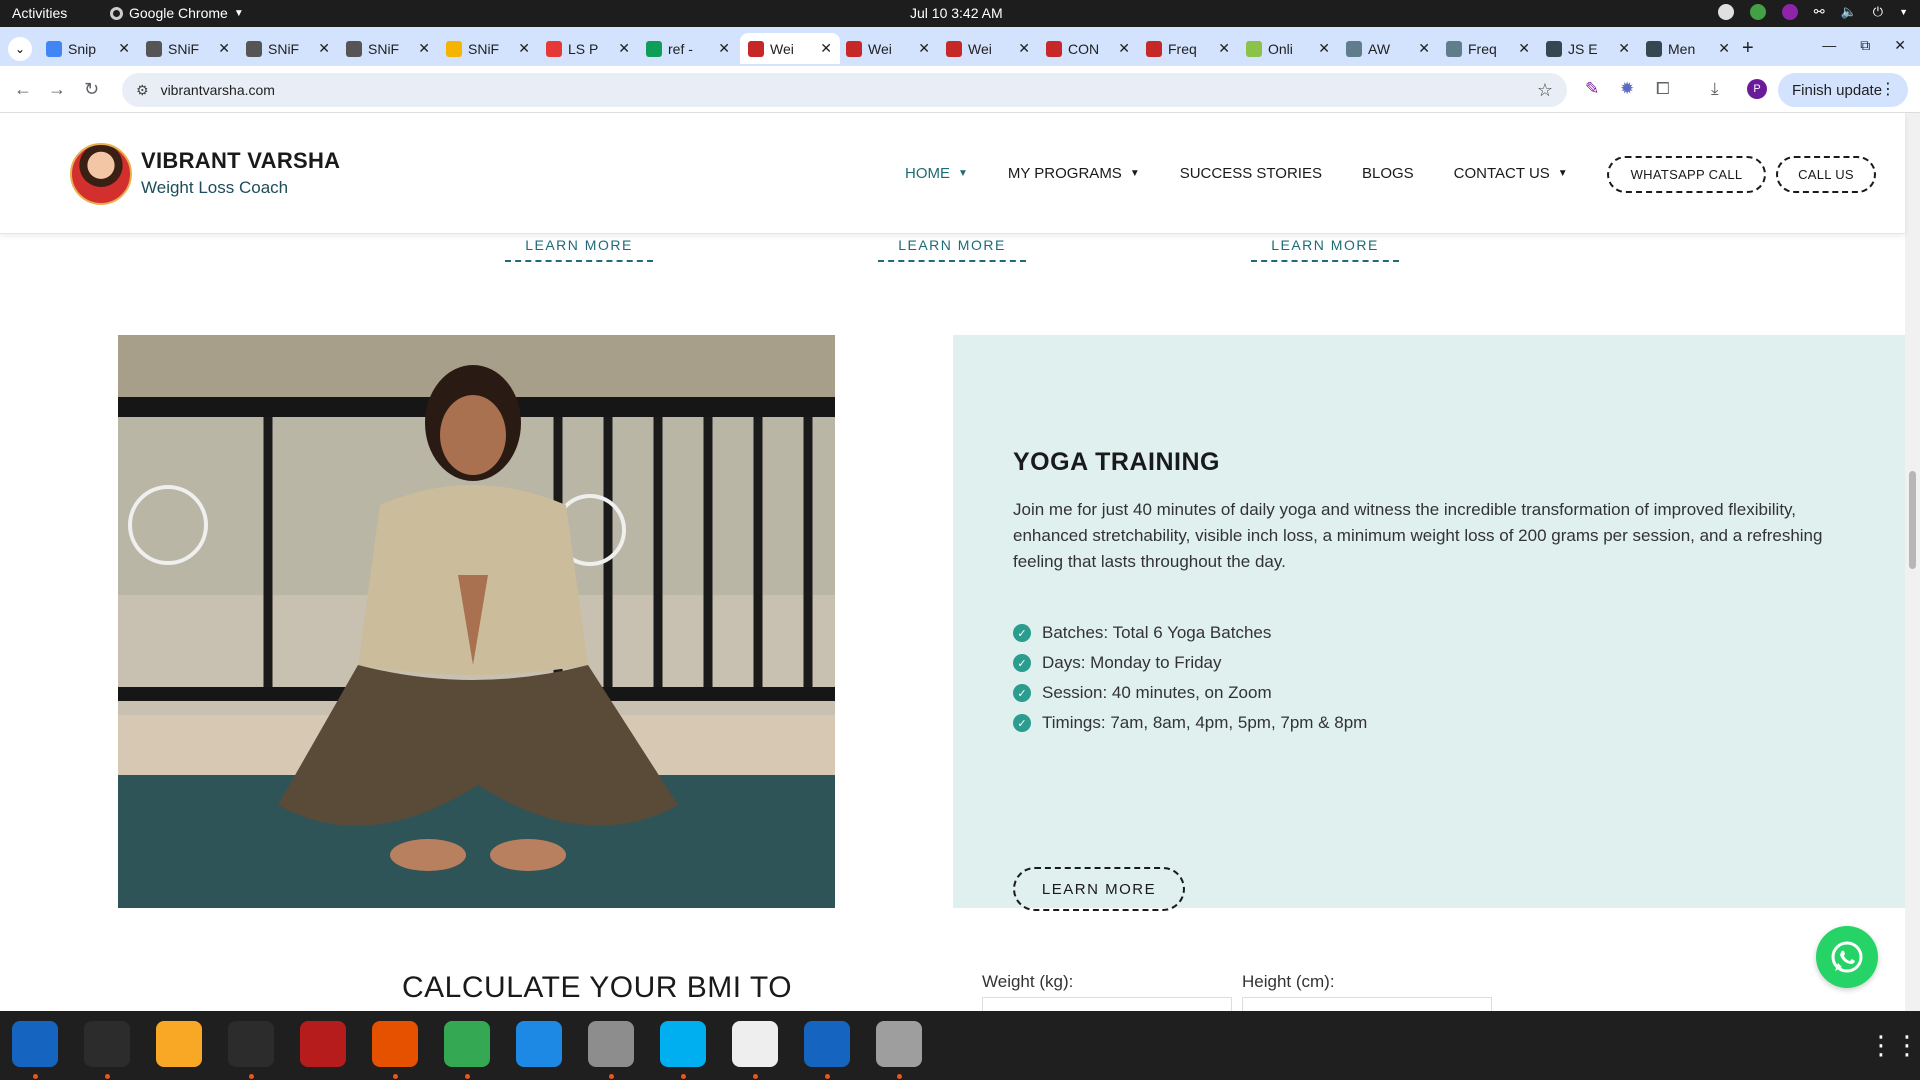 The image size is (1920, 1080). What do you see at coordinates (57, 89) in the screenshot?
I see `forward-icon: →` at bounding box center [57, 89].